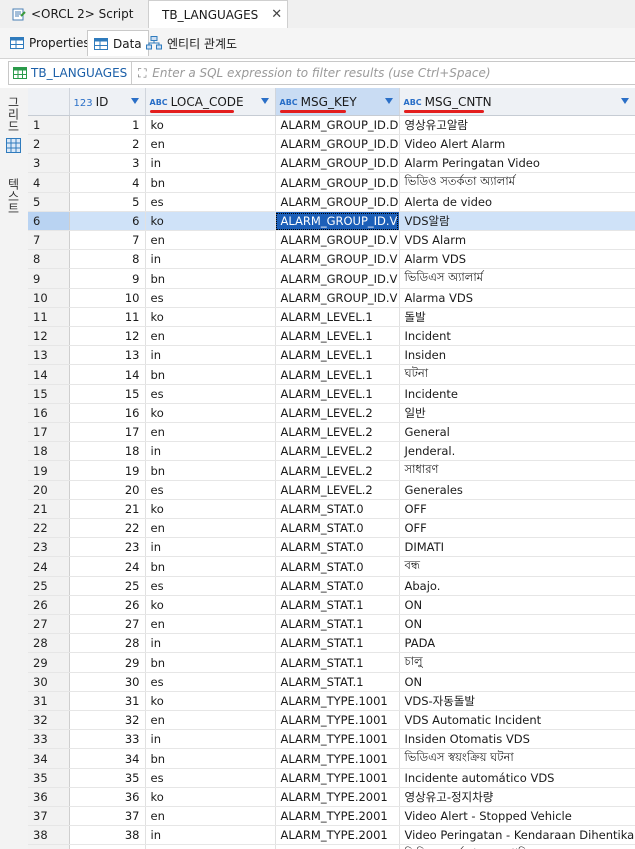 This screenshot has height=849, width=635. Describe the element at coordinates (191, 43) in the screenshot. I see `tab-er-diagram: 엔티티 관계도` at that location.